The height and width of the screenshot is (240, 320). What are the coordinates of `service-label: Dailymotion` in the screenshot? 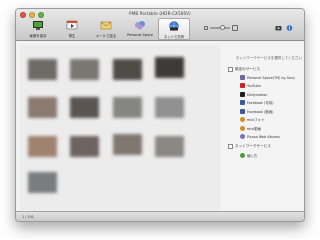 It's located at (257, 94).